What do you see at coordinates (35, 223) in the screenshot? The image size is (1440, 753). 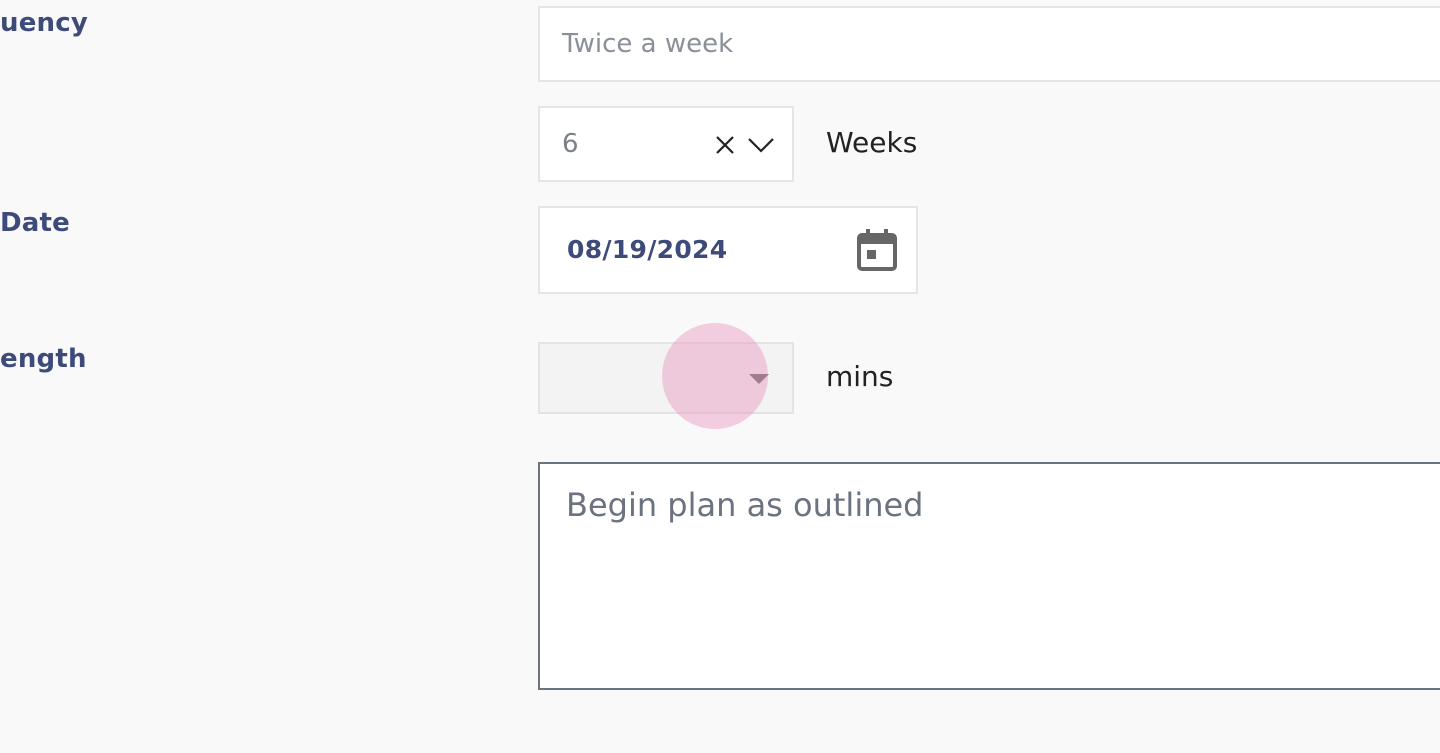 I see `start-date-label: Date` at bounding box center [35, 223].